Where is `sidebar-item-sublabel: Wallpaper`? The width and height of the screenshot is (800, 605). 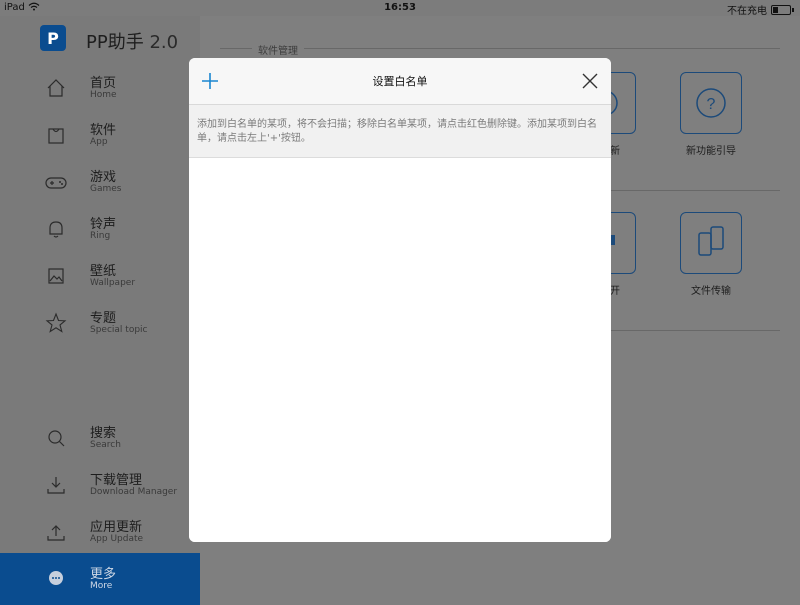 sidebar-item-sublabel: Wallpaper is located at coordinates (113, 283).